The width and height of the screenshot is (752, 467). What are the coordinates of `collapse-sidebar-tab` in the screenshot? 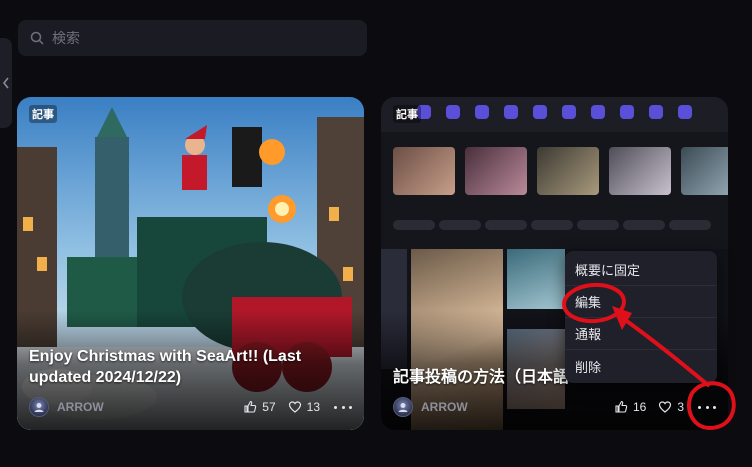 It's located at (6, 83).